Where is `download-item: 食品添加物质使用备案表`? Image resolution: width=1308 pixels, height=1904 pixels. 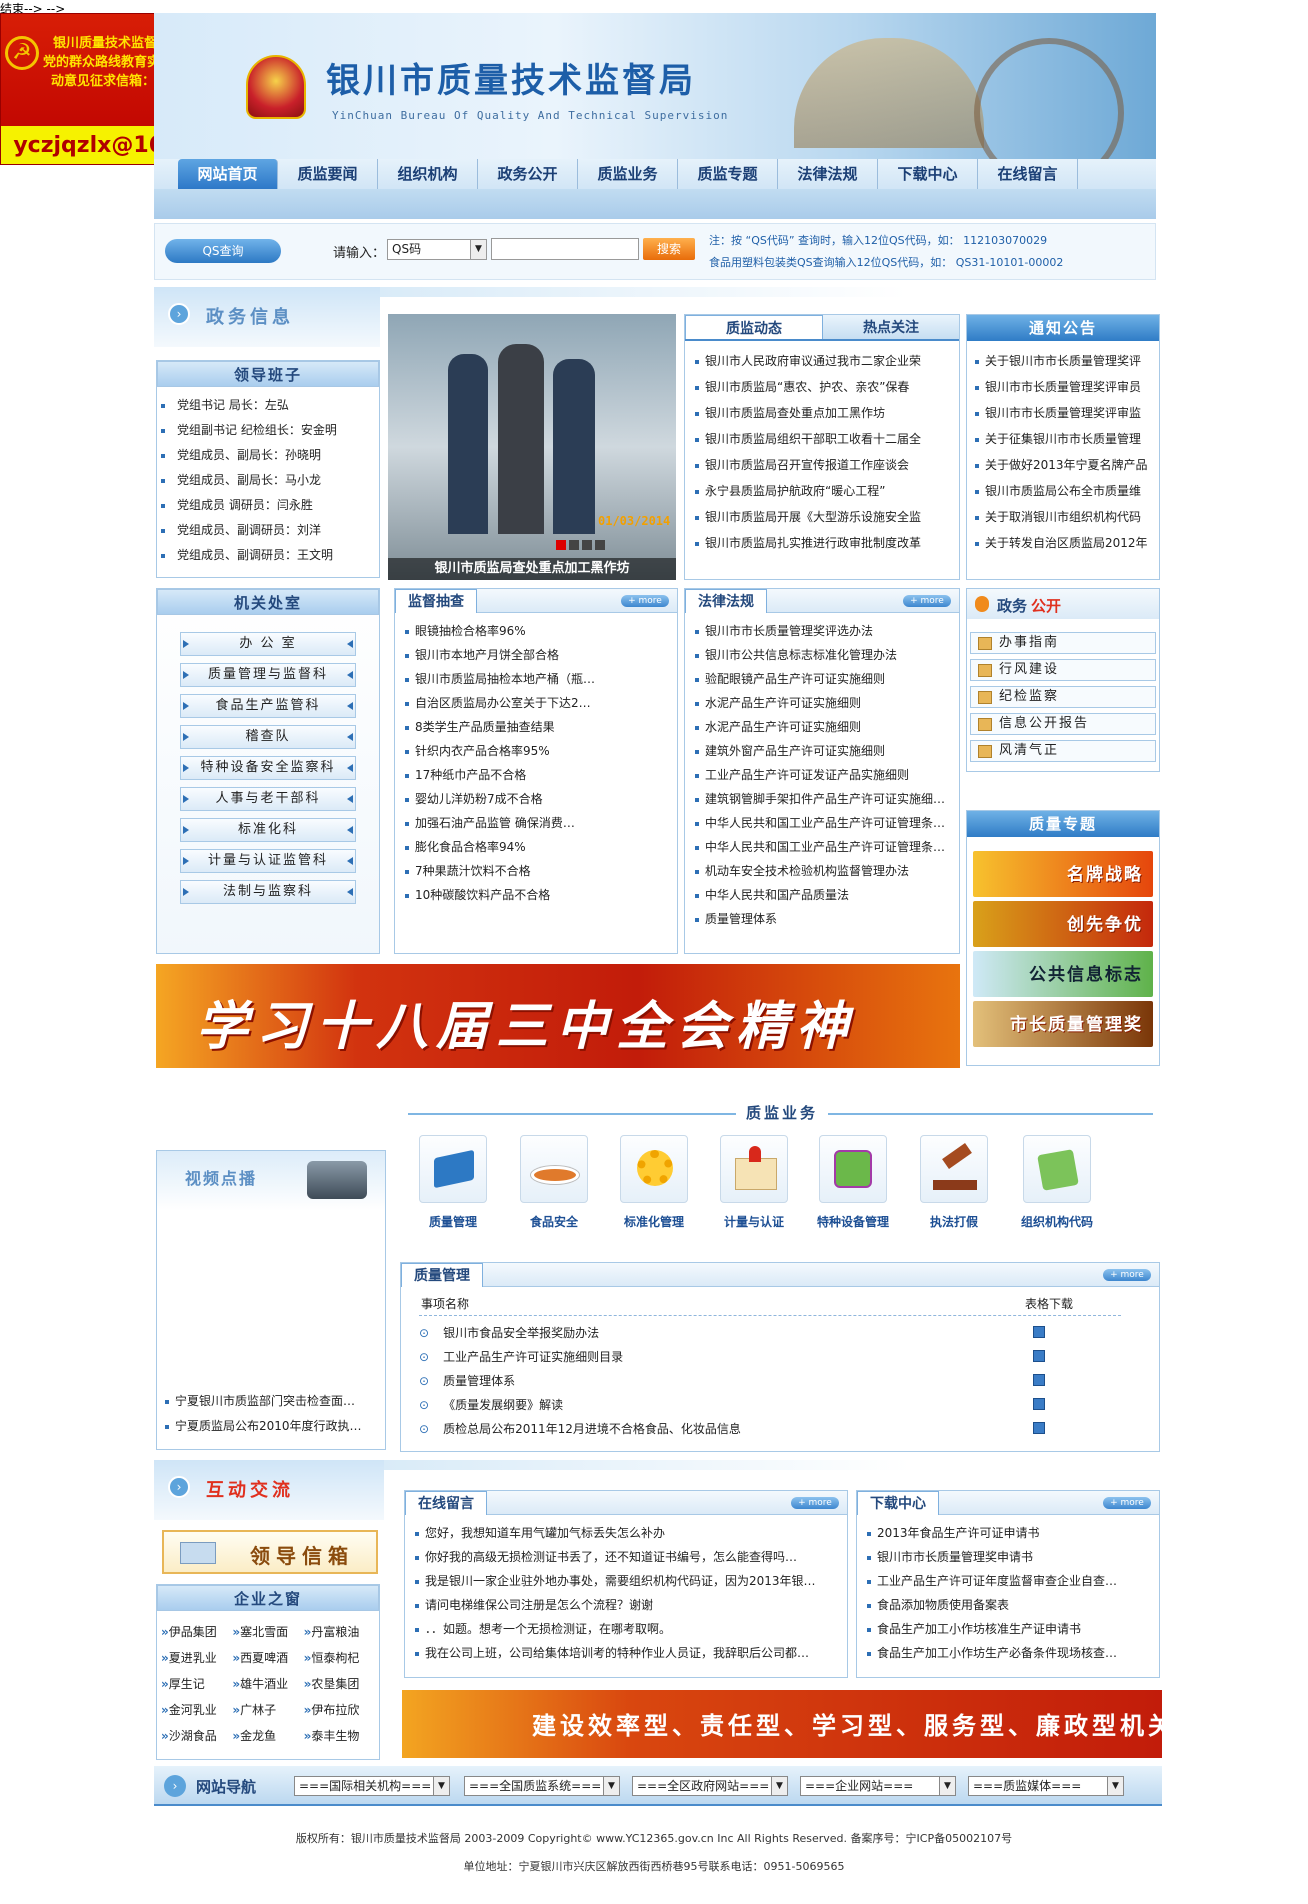
download-item: 食品添加物质使用备案表 is located at coordinates (1008, 1605).